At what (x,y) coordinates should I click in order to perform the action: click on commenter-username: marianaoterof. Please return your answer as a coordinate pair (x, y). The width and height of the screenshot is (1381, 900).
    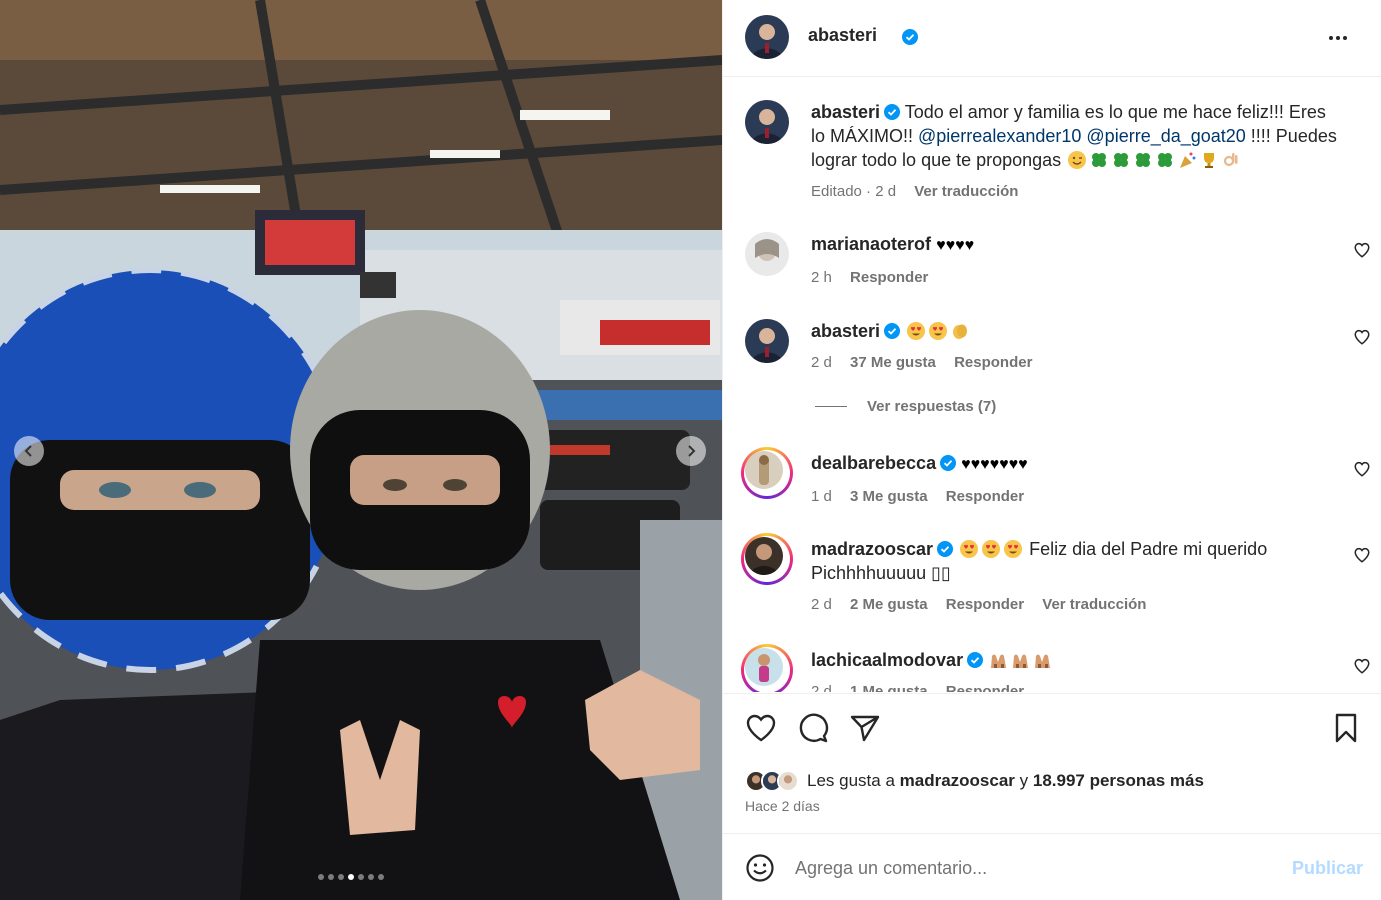
    Looking at the image, I should click on (871, 244).